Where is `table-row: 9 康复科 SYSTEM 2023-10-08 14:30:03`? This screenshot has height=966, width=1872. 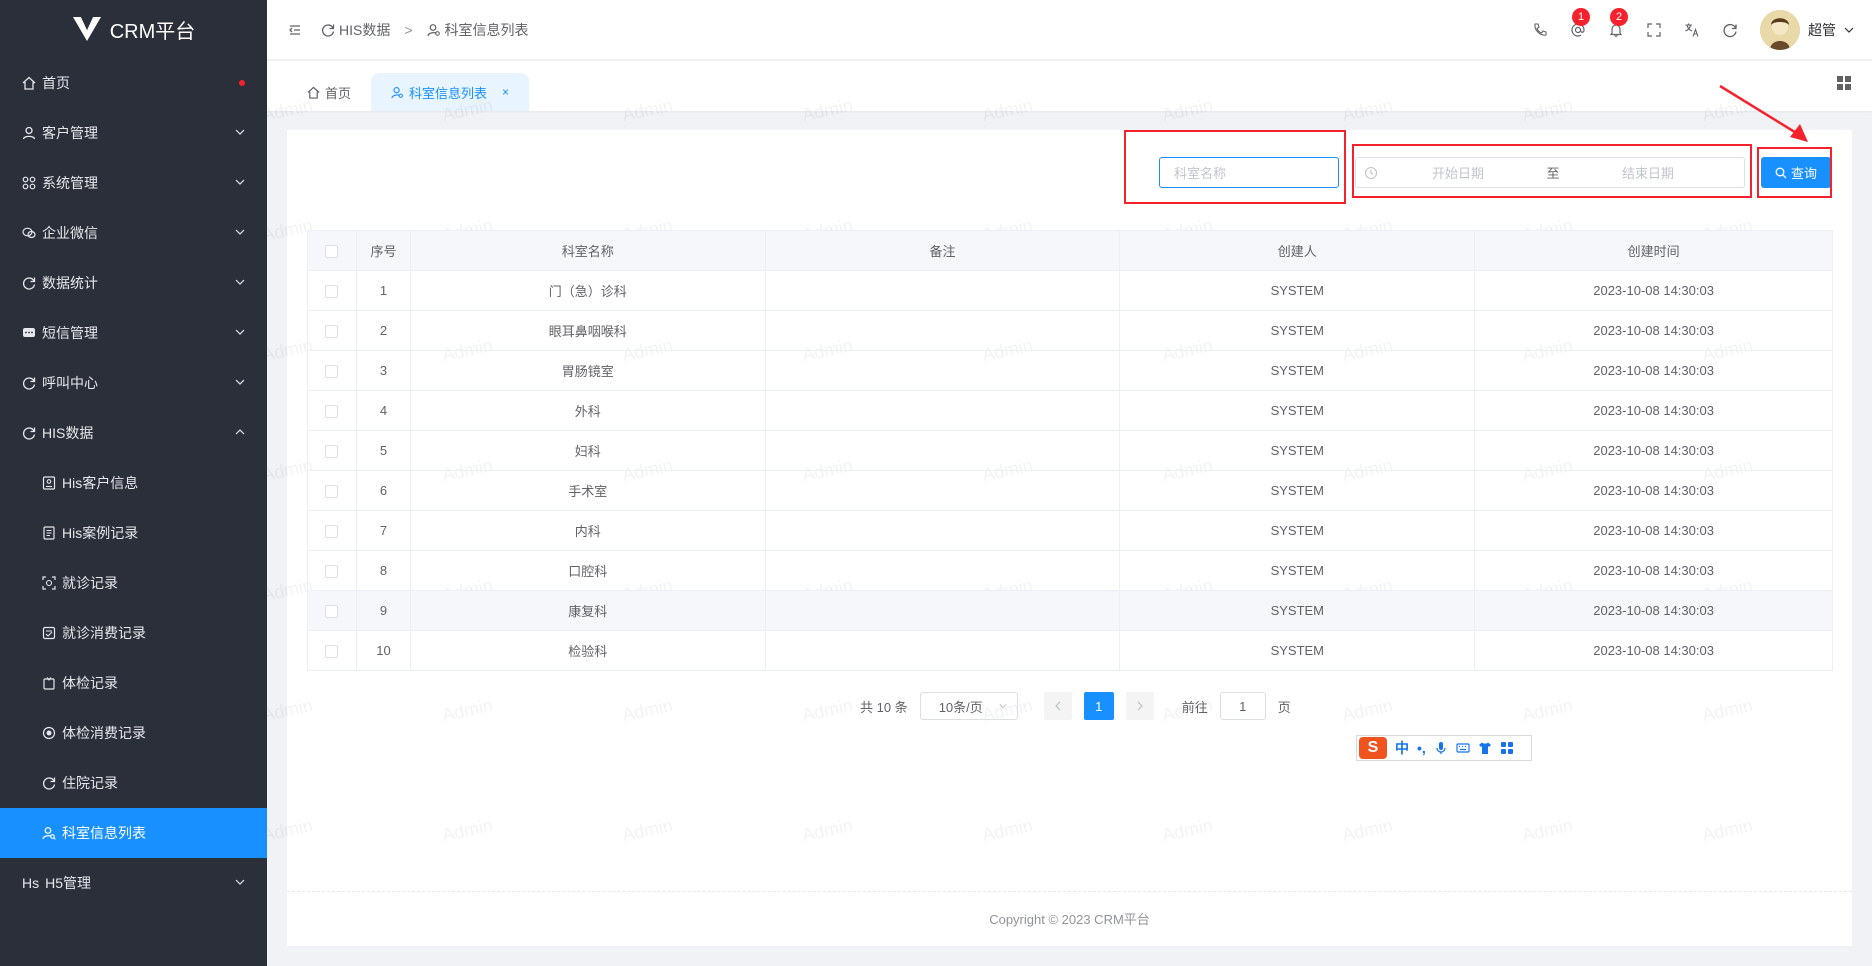 table-row: 9 康复科 SYSTEM 2023-10-08 14:30:03 is located at coordinates (1070, 610).